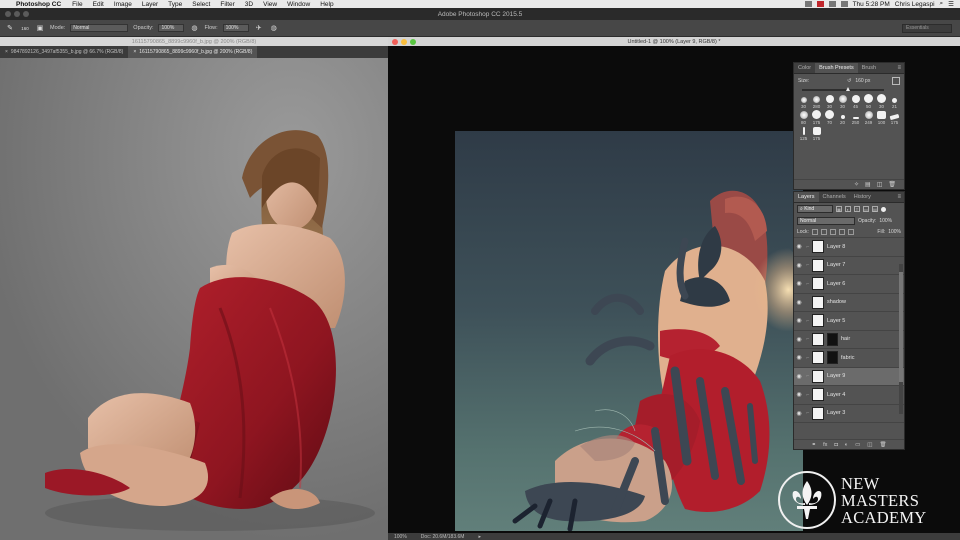  What do you see at coordinates (849, 266) in the screenshot?
I see `layer-row: ◉ ⌐ Layer 7` at bounding box center [849, 266].